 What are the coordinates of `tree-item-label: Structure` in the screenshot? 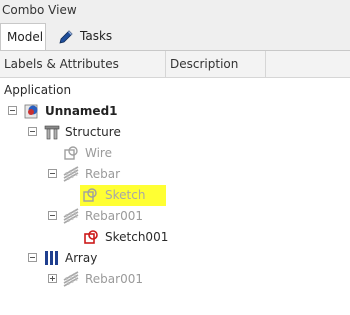 It's located at (93, 132).